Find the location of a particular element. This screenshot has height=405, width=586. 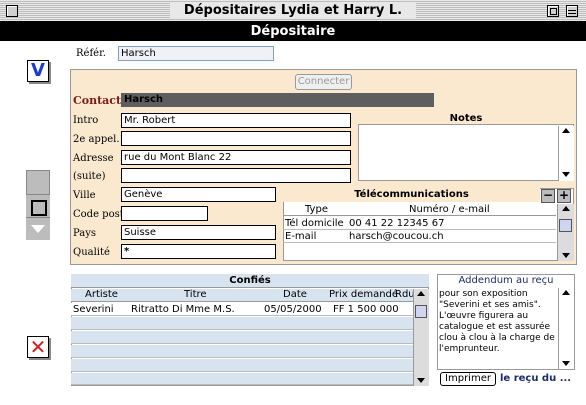

address-label: Adresse is located at coordinates (93, 158).